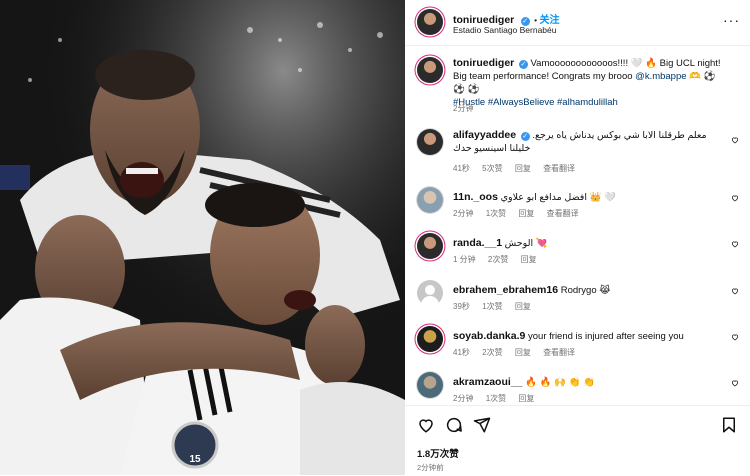 The image size is (750, 476). Describe the element at coordinates (464, 259) in the screenshot. I see `comment-time: 1 分钟` at that location.